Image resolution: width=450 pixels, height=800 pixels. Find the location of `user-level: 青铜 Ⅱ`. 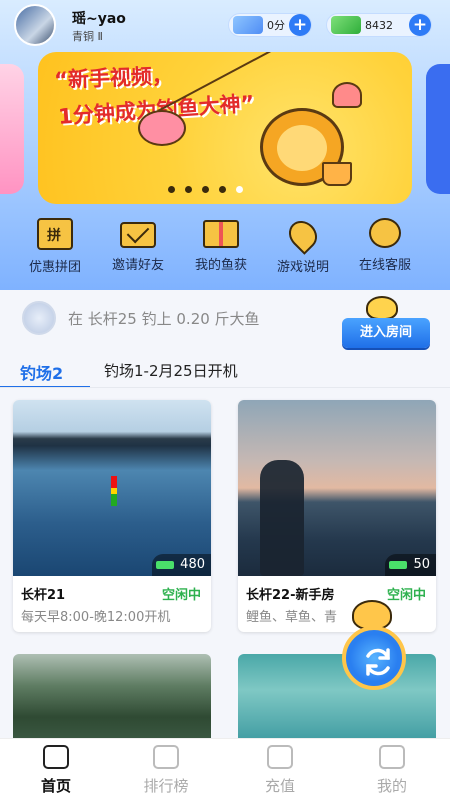

user-level: 青铜 Ⅱ is located at coordinates (87, 36).